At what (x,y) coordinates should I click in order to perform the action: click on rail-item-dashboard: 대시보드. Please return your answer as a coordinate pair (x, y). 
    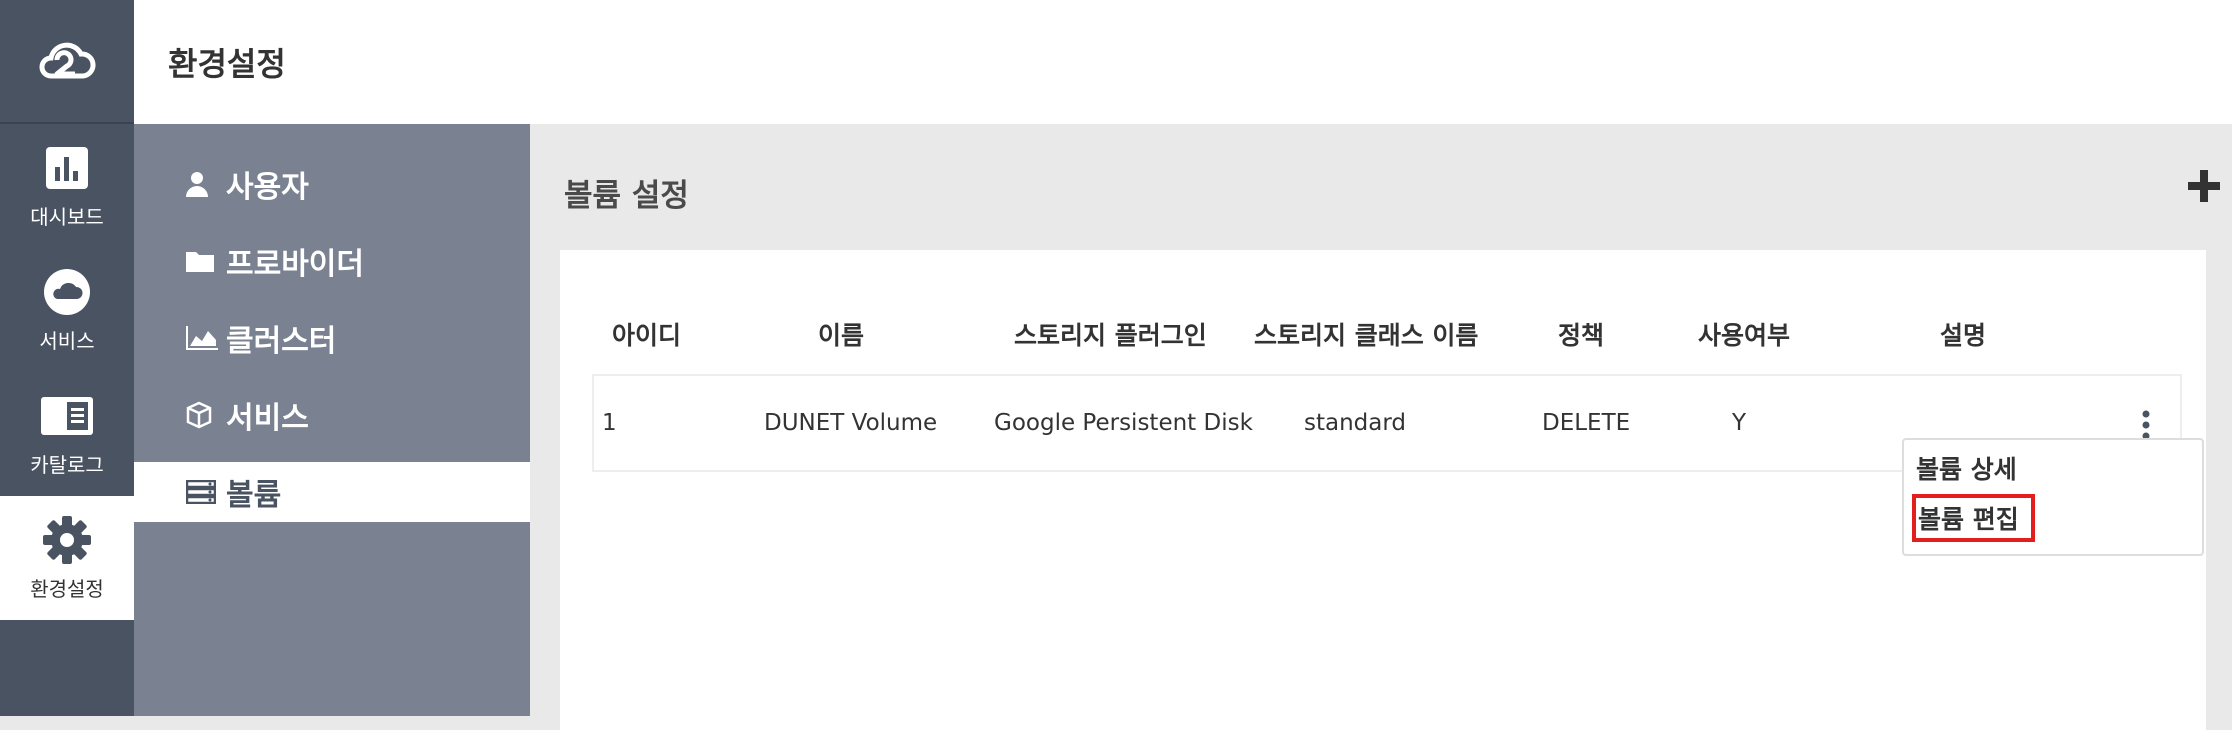
    Looking at the image, I should click on (67, 186).